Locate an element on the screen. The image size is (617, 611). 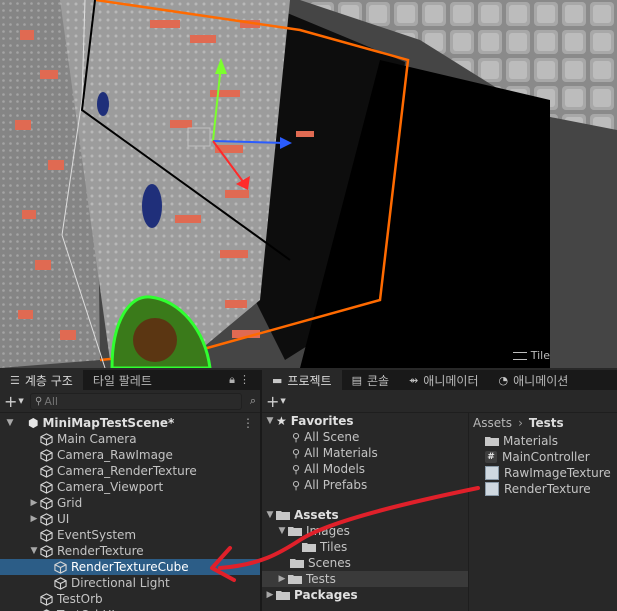
hierarchy-search-input is located at coordinates (119, 401).